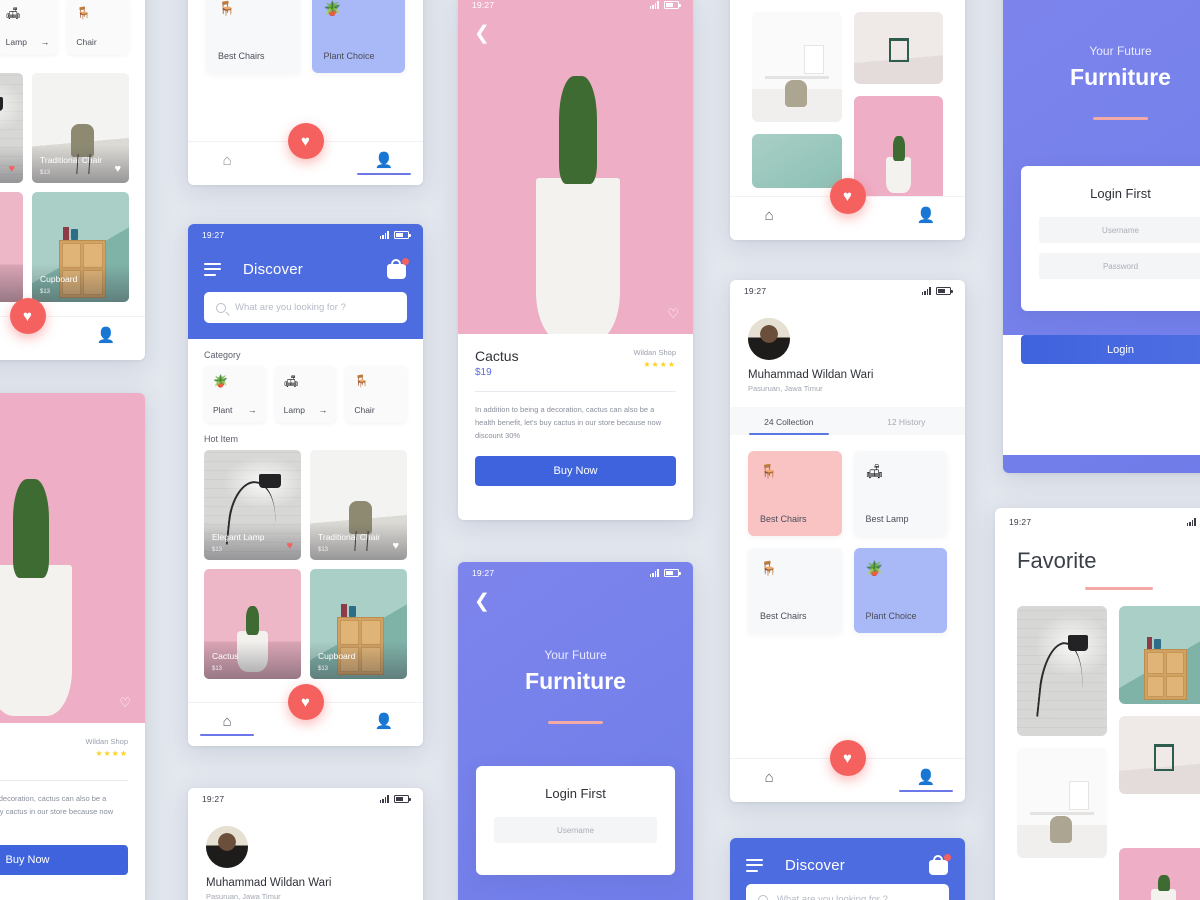  Describe the element at coordinates (225, 656) in the screenshot. I see `product-name: Cactus` at that location.